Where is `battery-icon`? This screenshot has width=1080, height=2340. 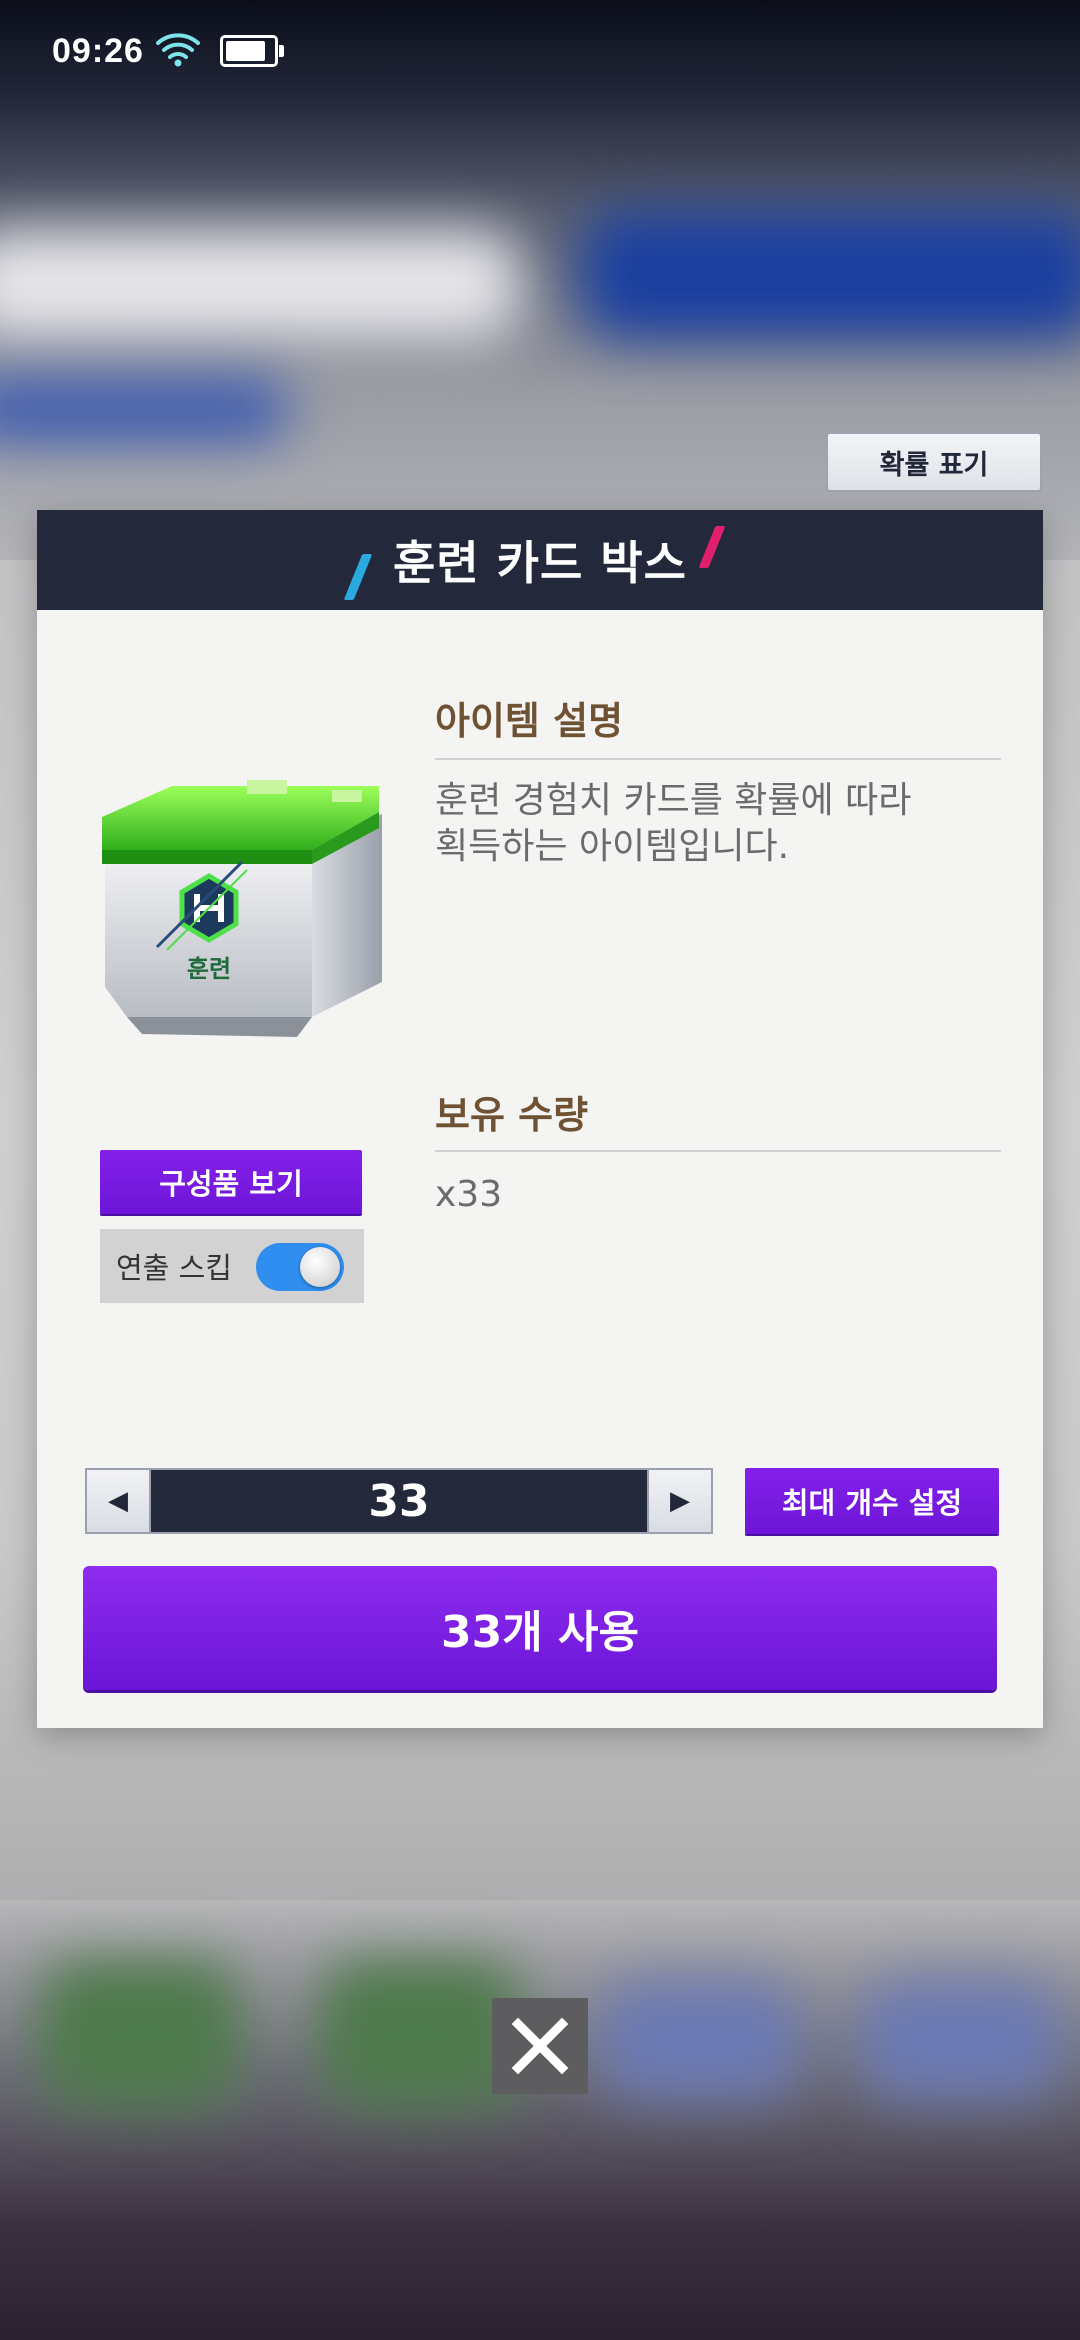 battery-icon is located at coordinates (251, 51).